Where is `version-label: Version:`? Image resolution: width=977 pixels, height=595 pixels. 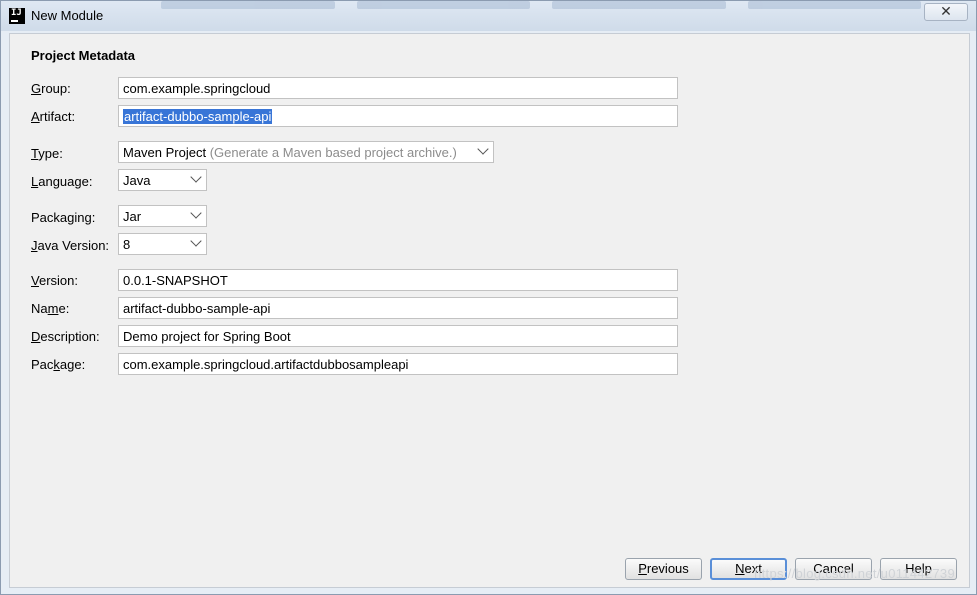
version-label: Version: is located at coordinates (54, 280).